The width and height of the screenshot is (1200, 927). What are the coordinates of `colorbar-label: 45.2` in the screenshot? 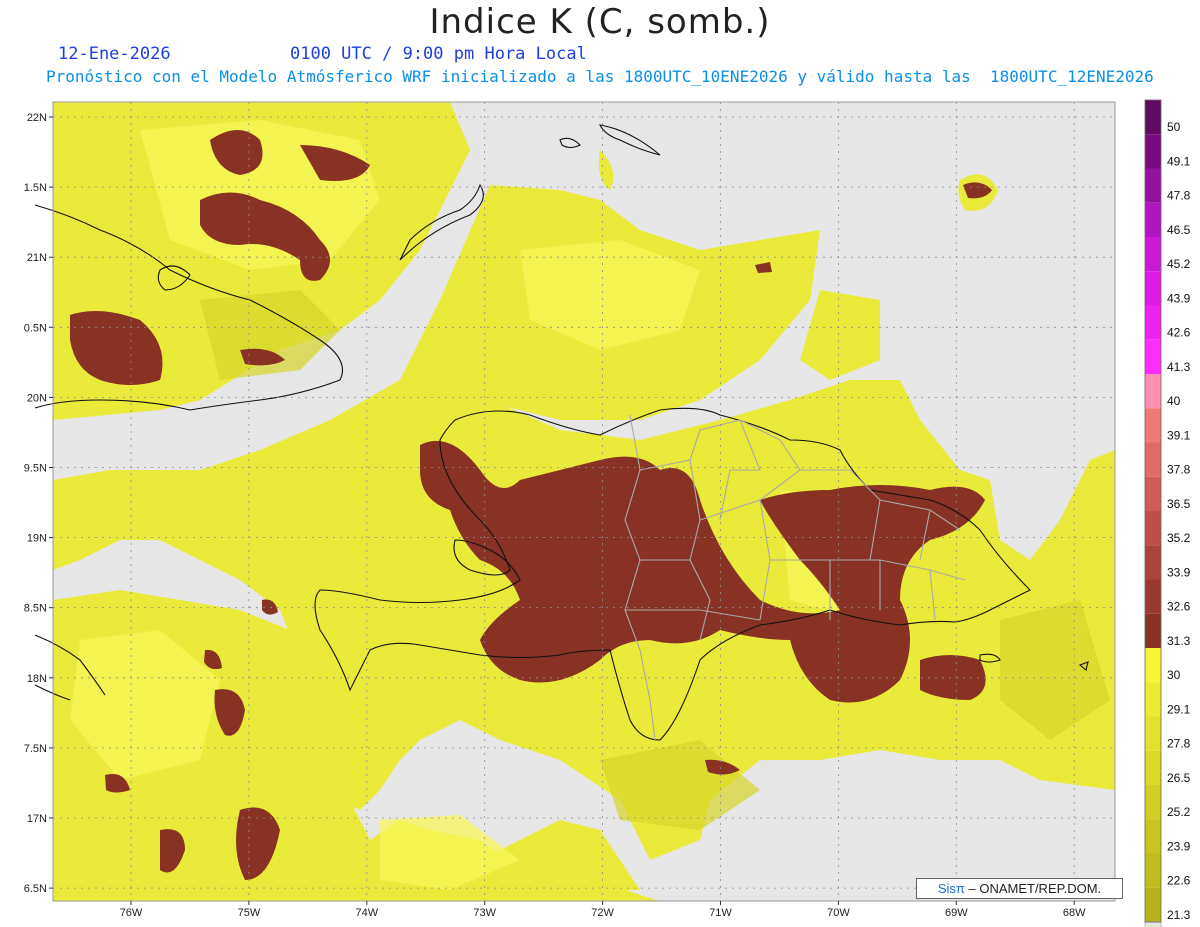 It's located at (1179, 264).